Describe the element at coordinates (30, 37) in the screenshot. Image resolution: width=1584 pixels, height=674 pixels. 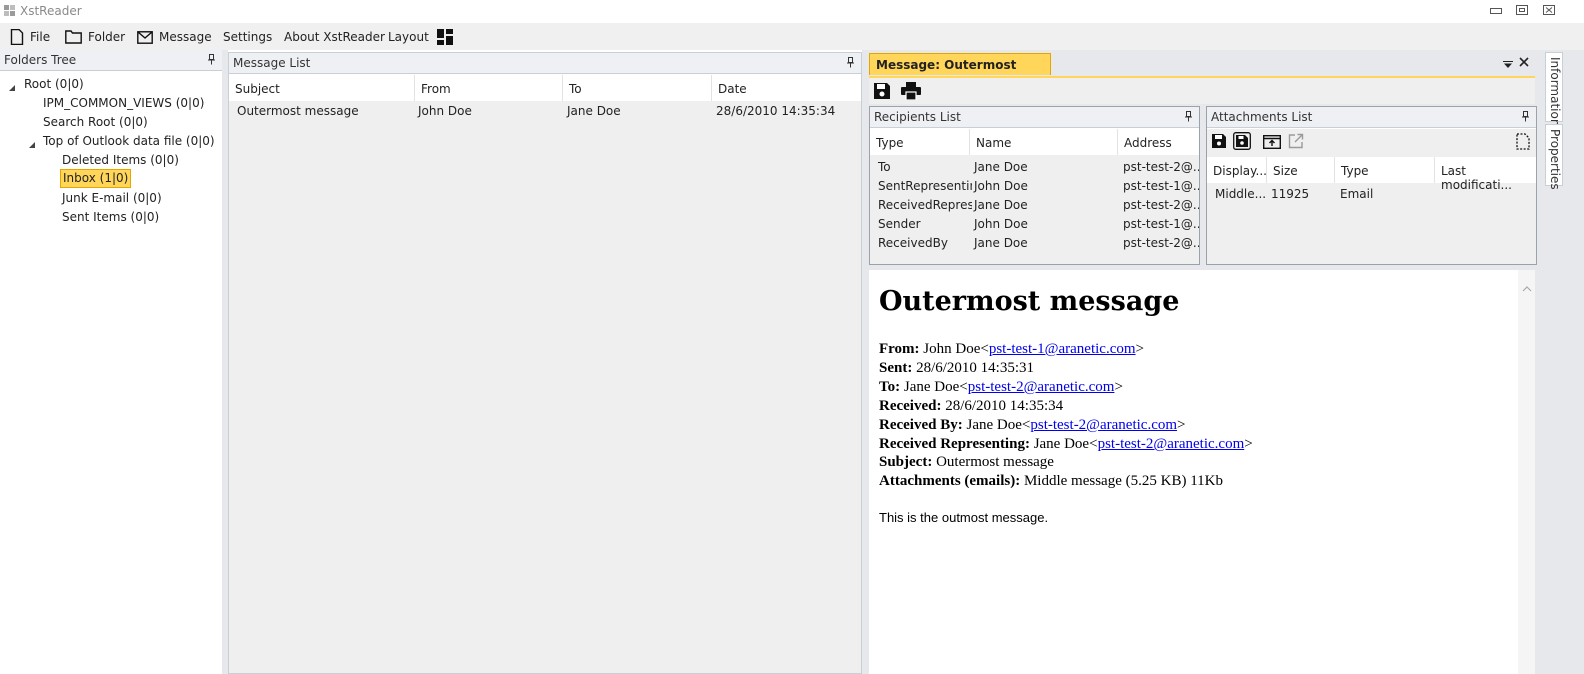
I see `menu-file: File` at that location.